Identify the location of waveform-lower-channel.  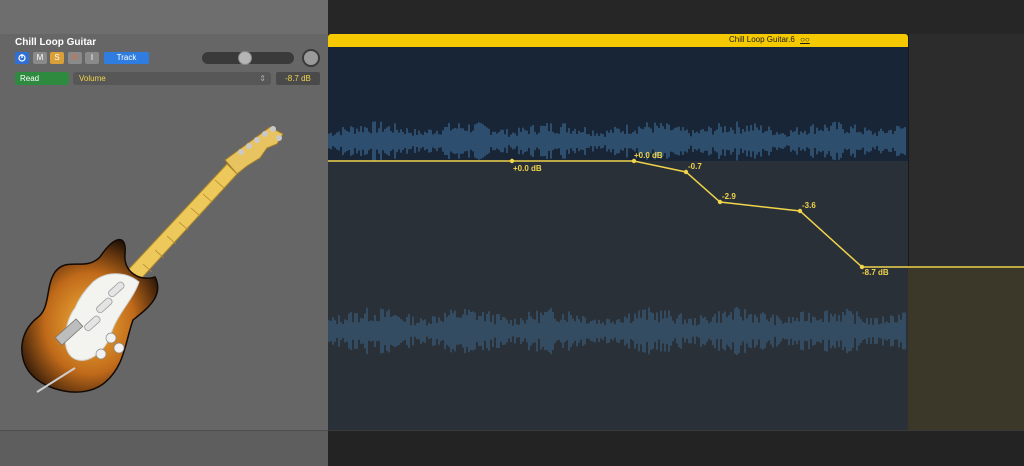
(617, 331).